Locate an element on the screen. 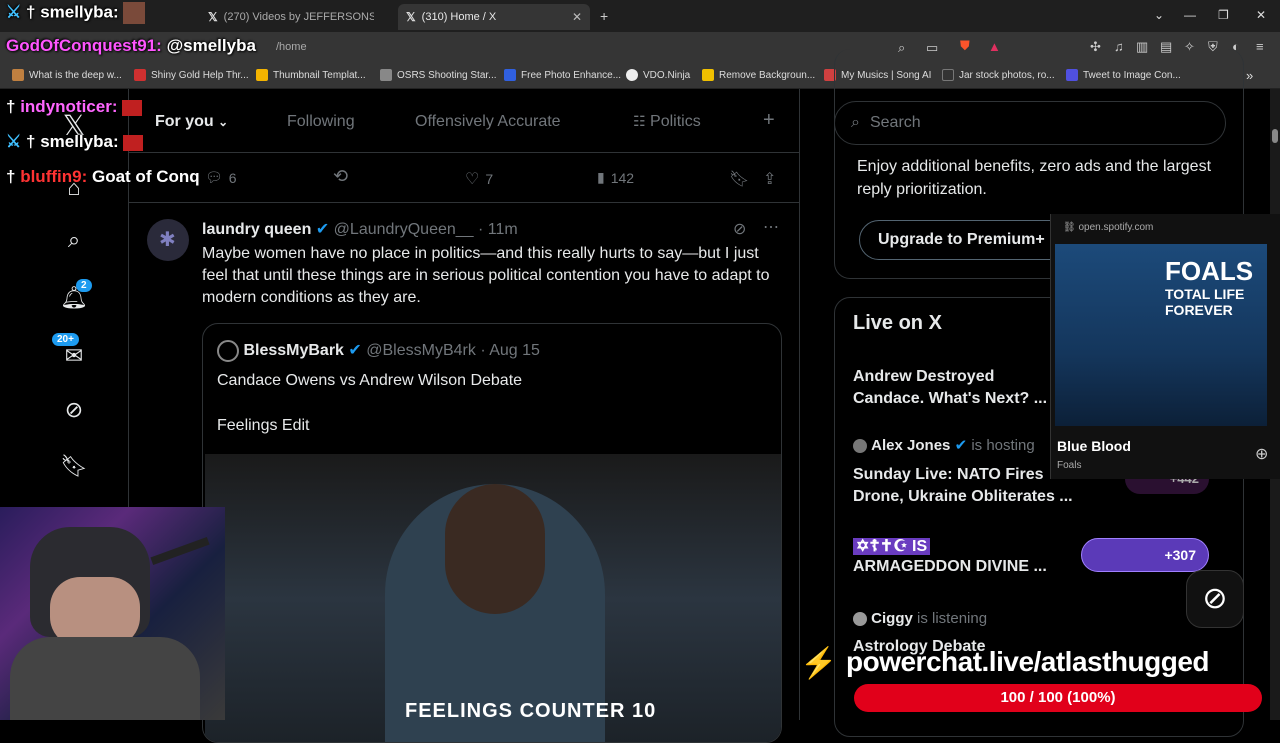 Image resolution: width=1280 pixels, height=743 pixels. bookmarks-icon: 🔖︎ is located at coordinates (74, 467).